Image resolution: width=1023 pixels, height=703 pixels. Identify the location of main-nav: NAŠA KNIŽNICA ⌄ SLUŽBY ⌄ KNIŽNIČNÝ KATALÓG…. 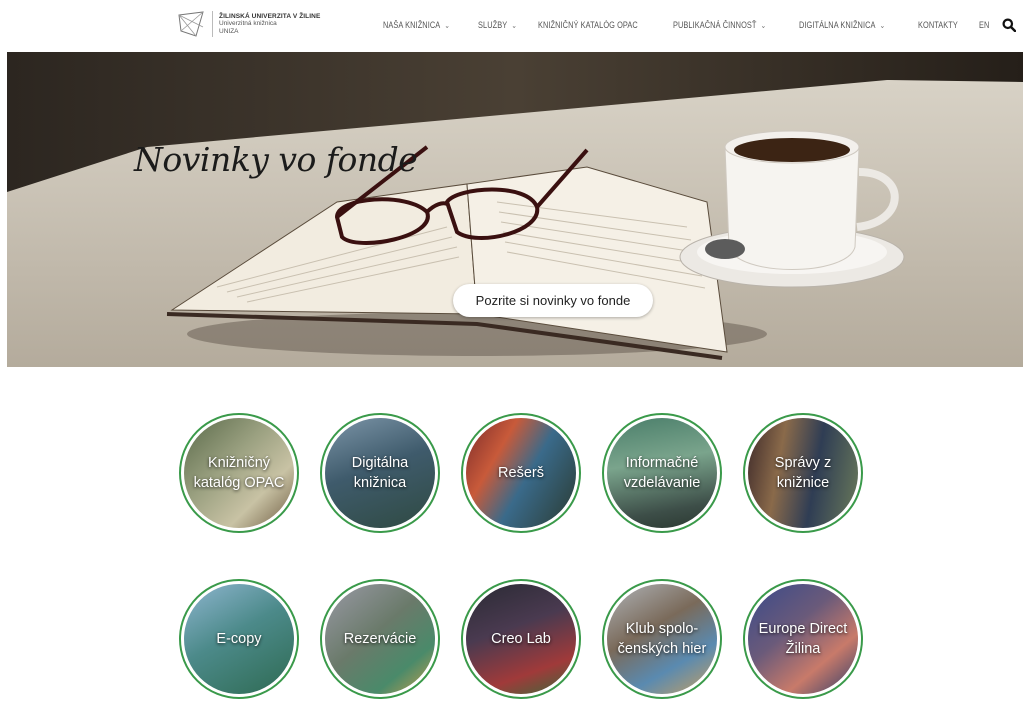
(699, 25).